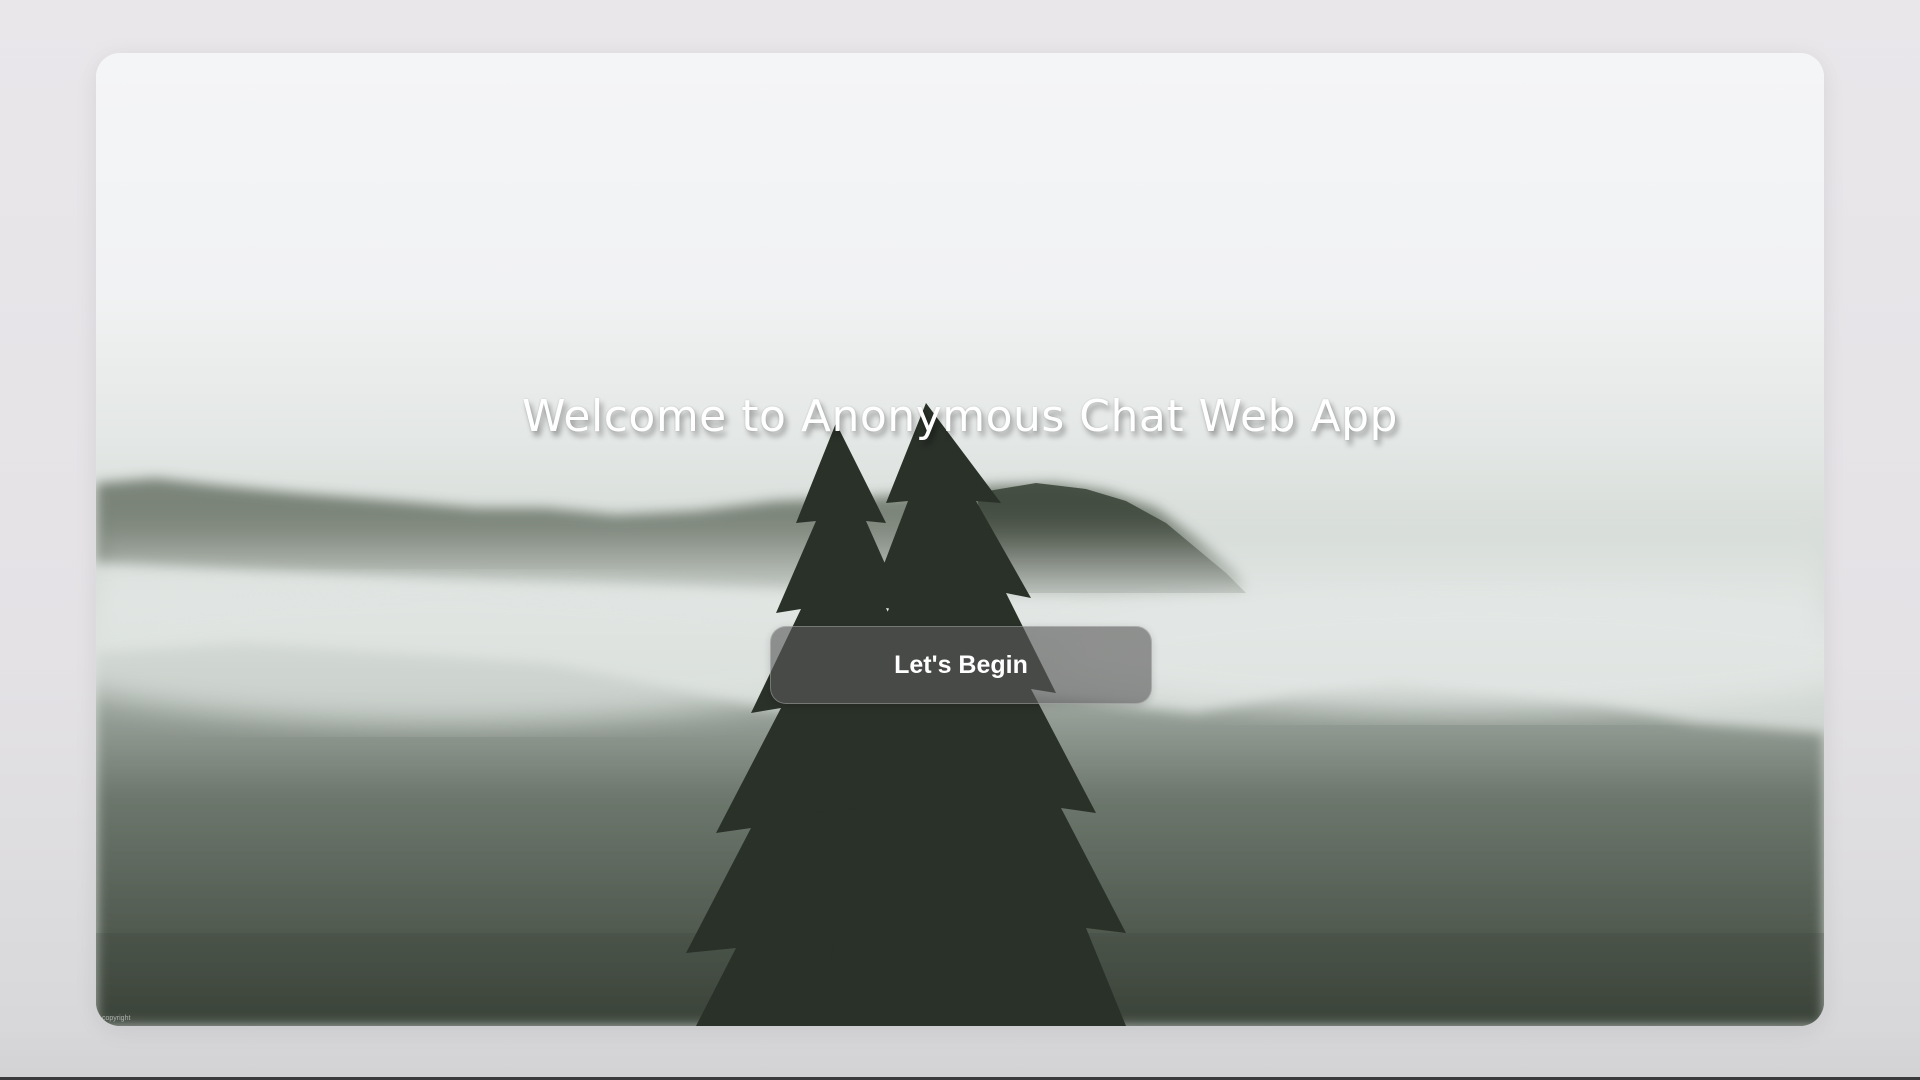  I want to click on lets-begin-button: Let's Begin, so click(961, 665).